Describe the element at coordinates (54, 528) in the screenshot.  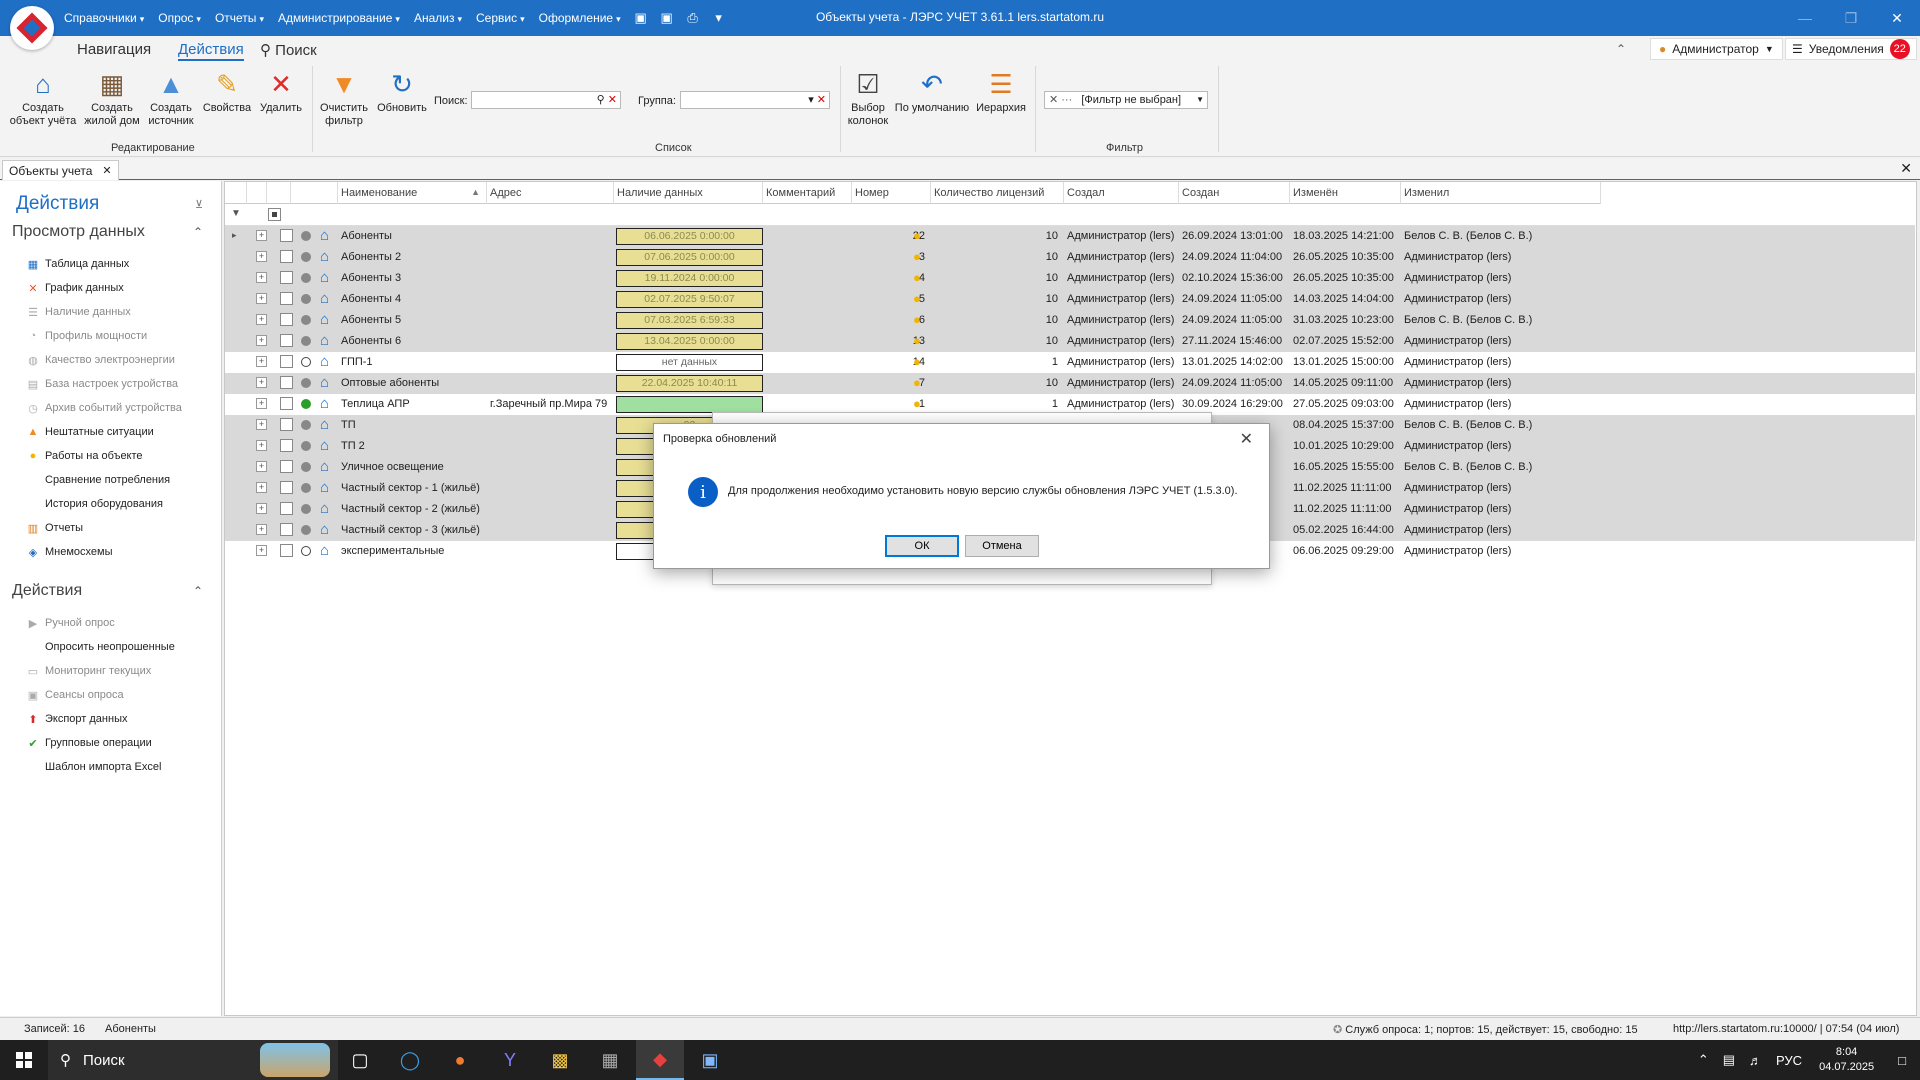
I see `panel-item: ▥ Отчеты` at that location.